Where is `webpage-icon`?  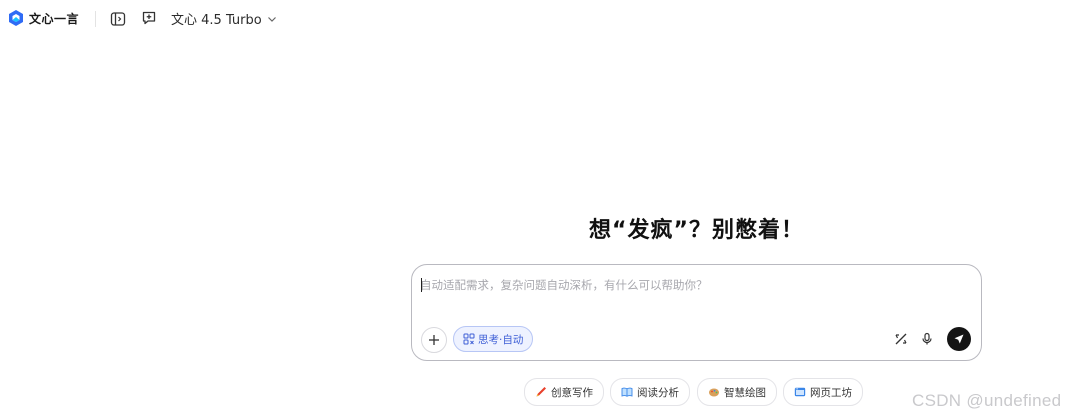
webpage-icon is located at coordinates (800, 392).